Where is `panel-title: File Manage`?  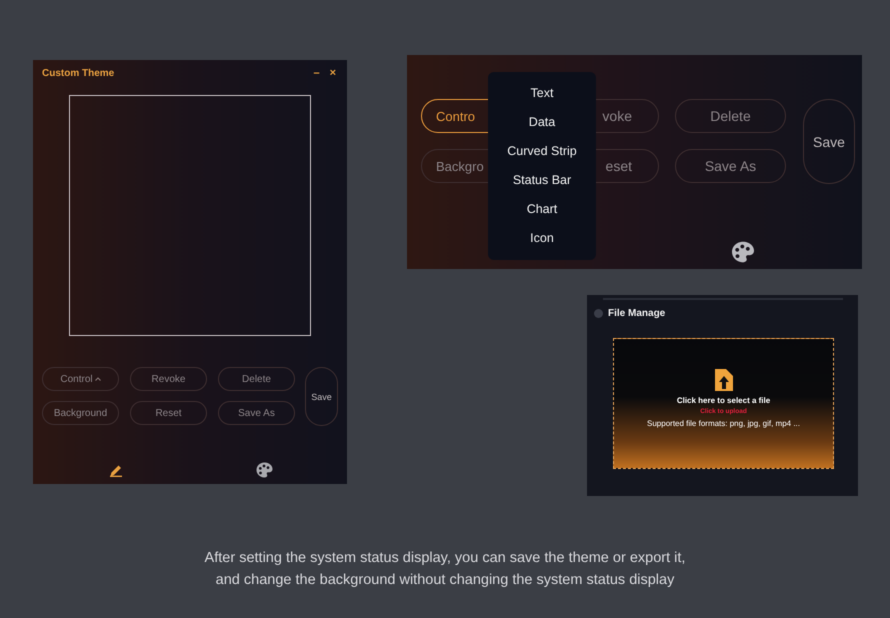 panel-title: File Manage is located at coordinates (637, 313).